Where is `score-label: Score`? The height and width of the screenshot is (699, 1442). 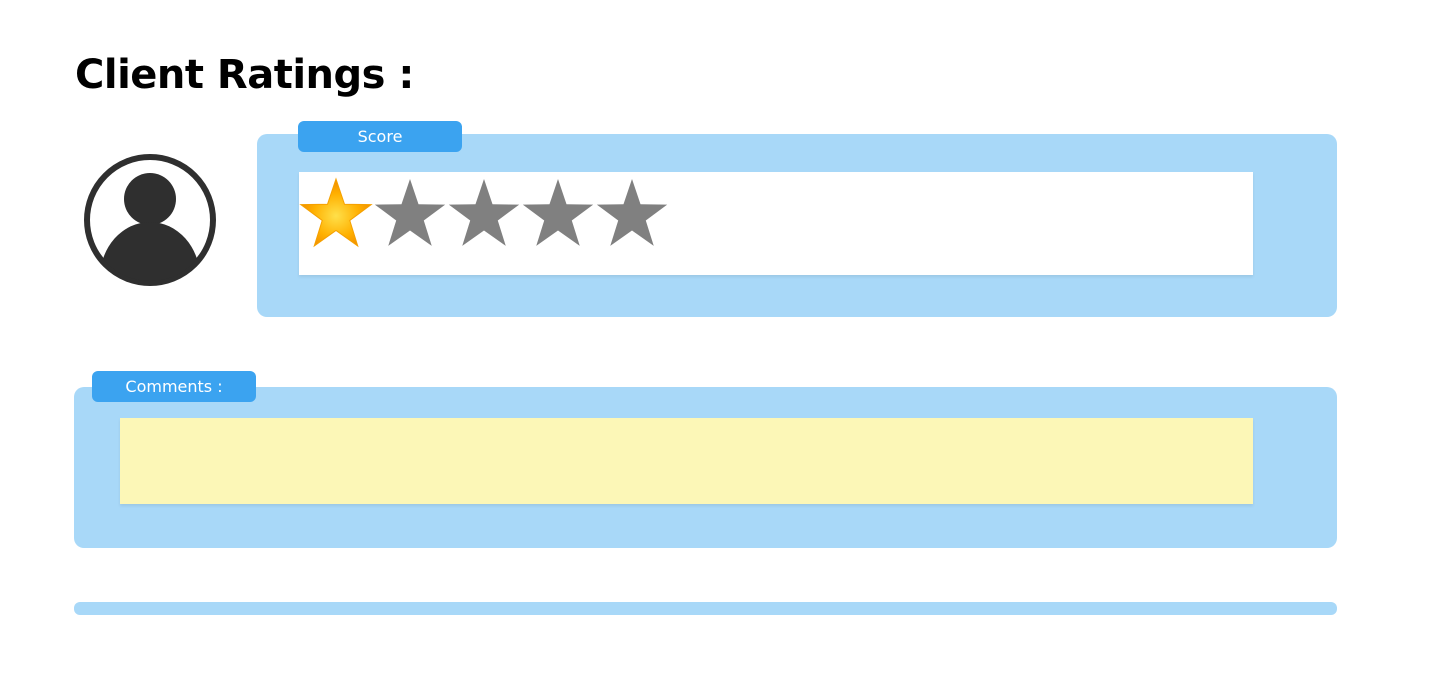
score-label: Score is located at coordinates (380, 136).